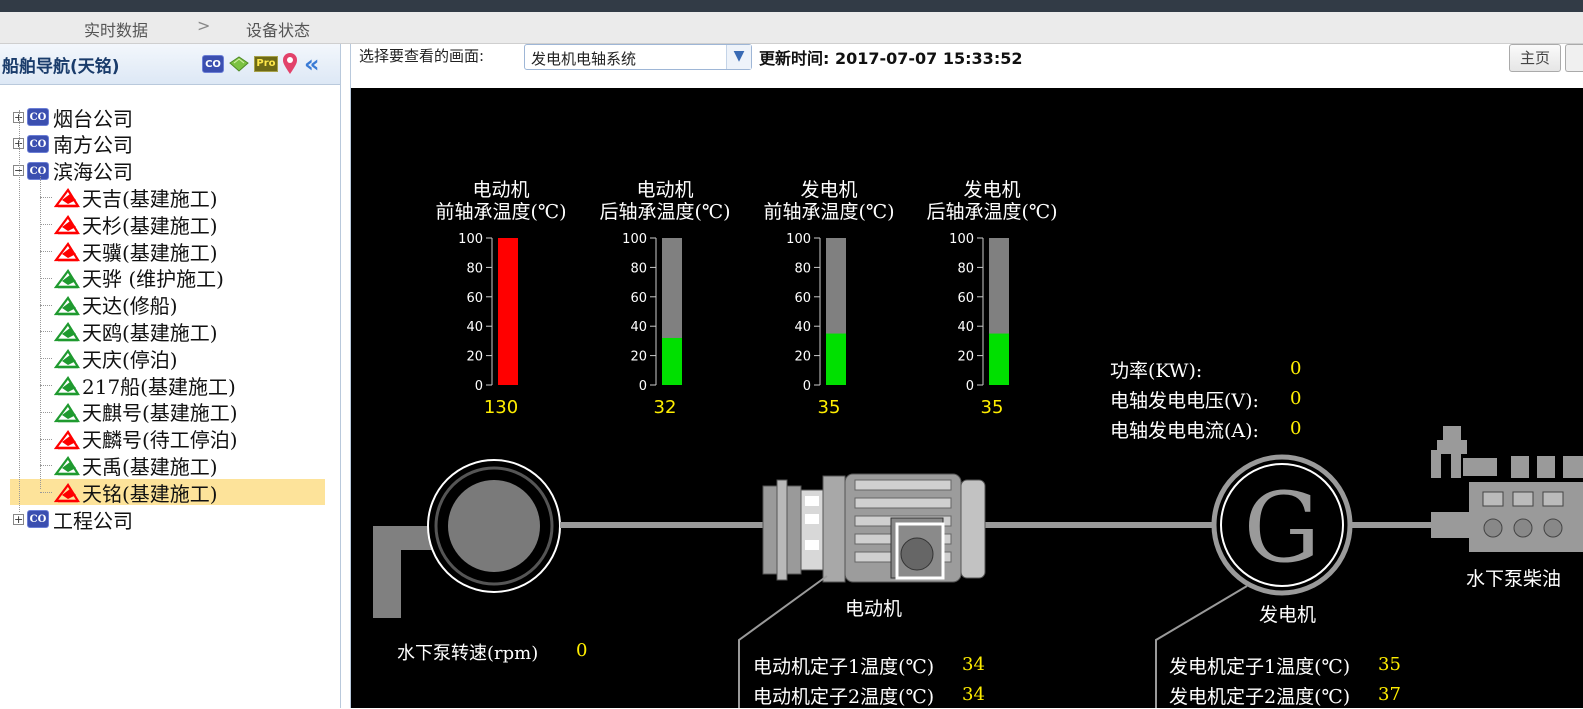 Image resolution: width=1583 pixels, height=709 pixels. I want to click on generator-icon: G, so click(1282, 525).